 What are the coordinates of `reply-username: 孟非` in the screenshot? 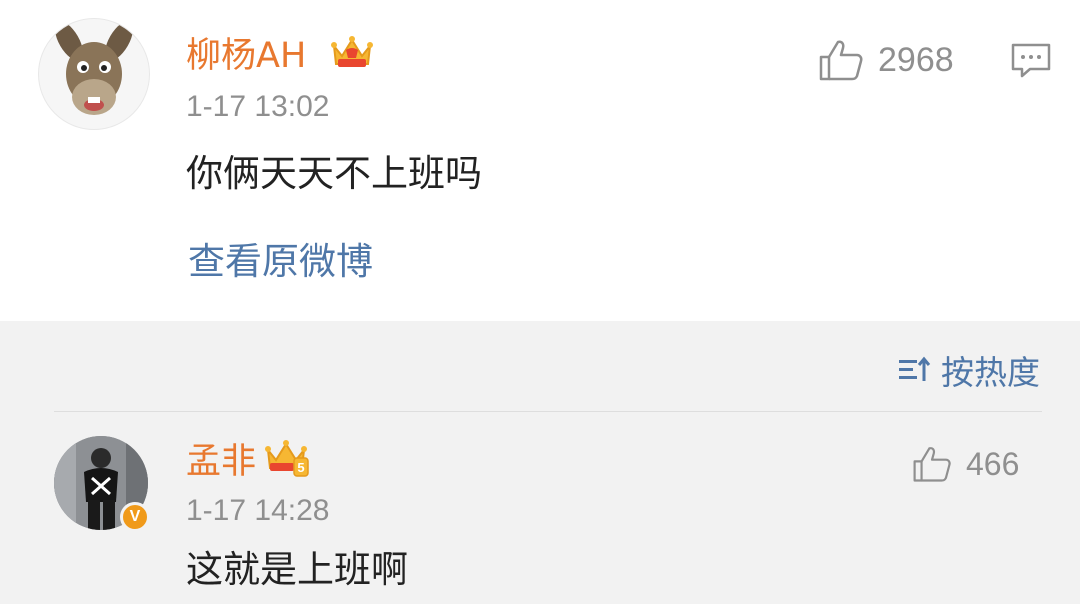 It's located at (221, 462).